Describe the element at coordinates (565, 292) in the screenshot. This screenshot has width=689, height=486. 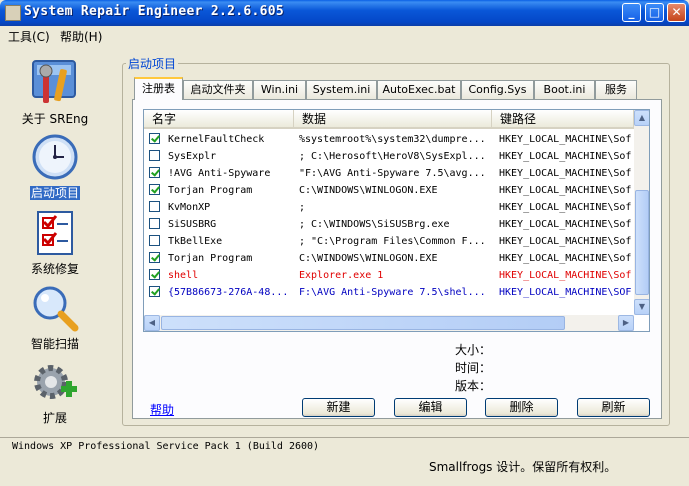
I see `cell-path: HKEY_LOCAL_MACHINE\SOF` at that location.